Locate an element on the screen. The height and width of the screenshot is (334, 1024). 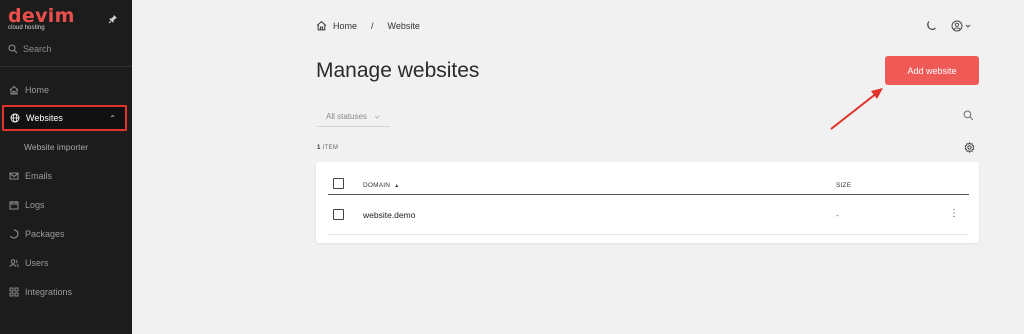
user-icon is located at coordinates (957, 26).